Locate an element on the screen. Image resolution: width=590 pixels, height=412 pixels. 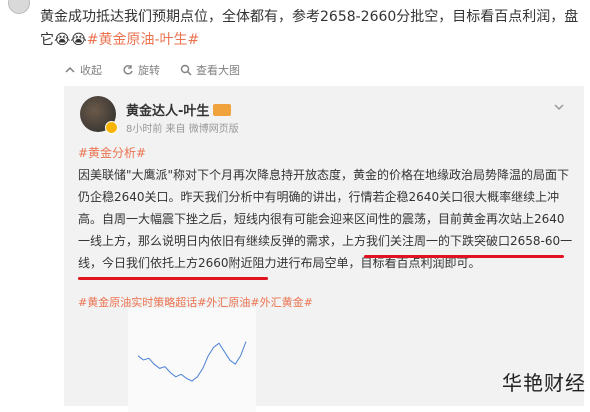
collapse-label: 收起 is located at coordinates (91, 70).